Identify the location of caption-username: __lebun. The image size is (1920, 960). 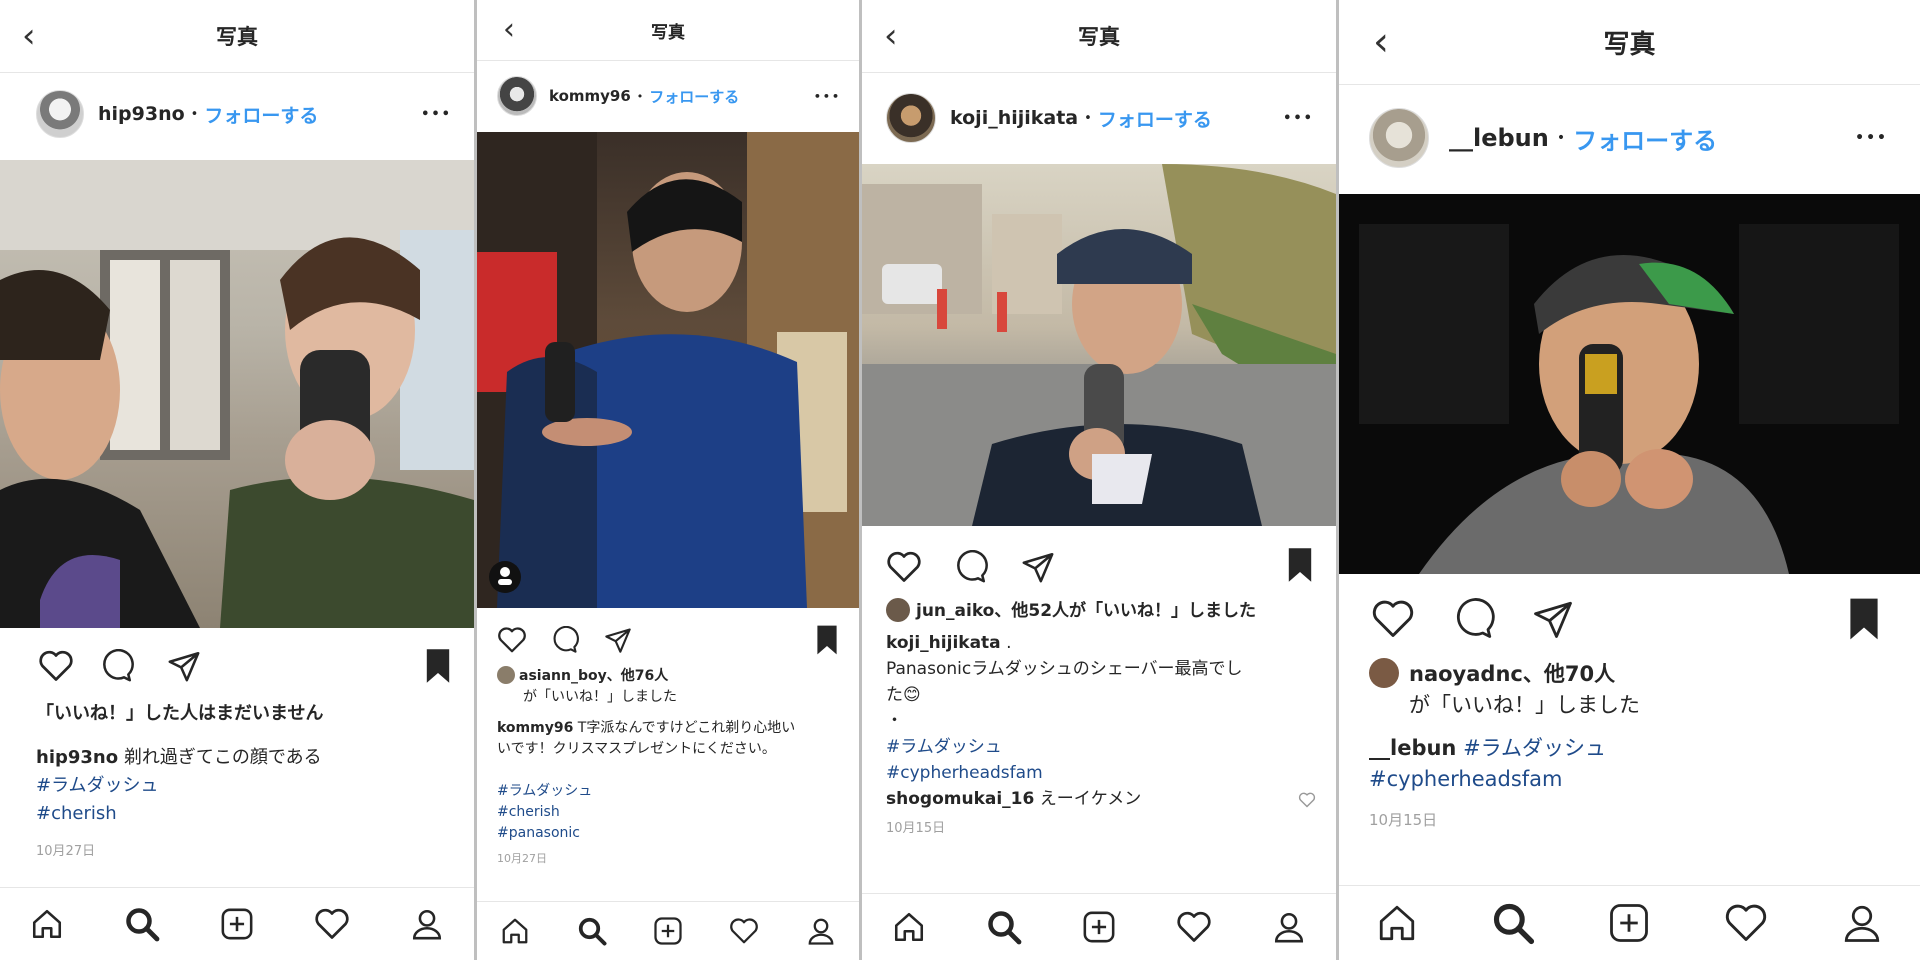
(1412, 748).